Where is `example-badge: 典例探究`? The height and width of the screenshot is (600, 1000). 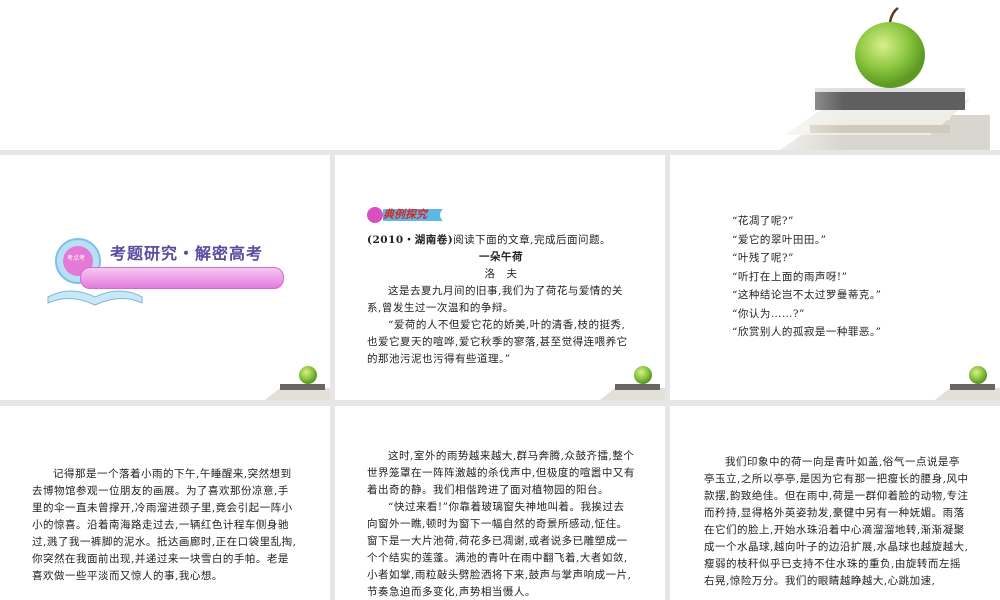 example-badge: 典例探究 is located at coordinates (405, 214).